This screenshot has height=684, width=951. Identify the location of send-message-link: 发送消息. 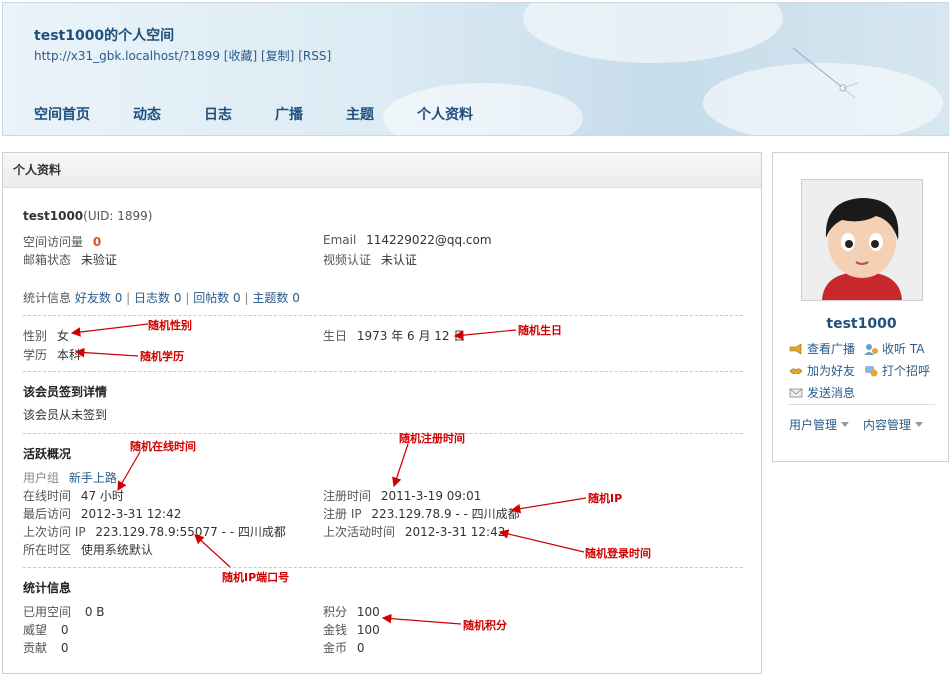
(822, 392).